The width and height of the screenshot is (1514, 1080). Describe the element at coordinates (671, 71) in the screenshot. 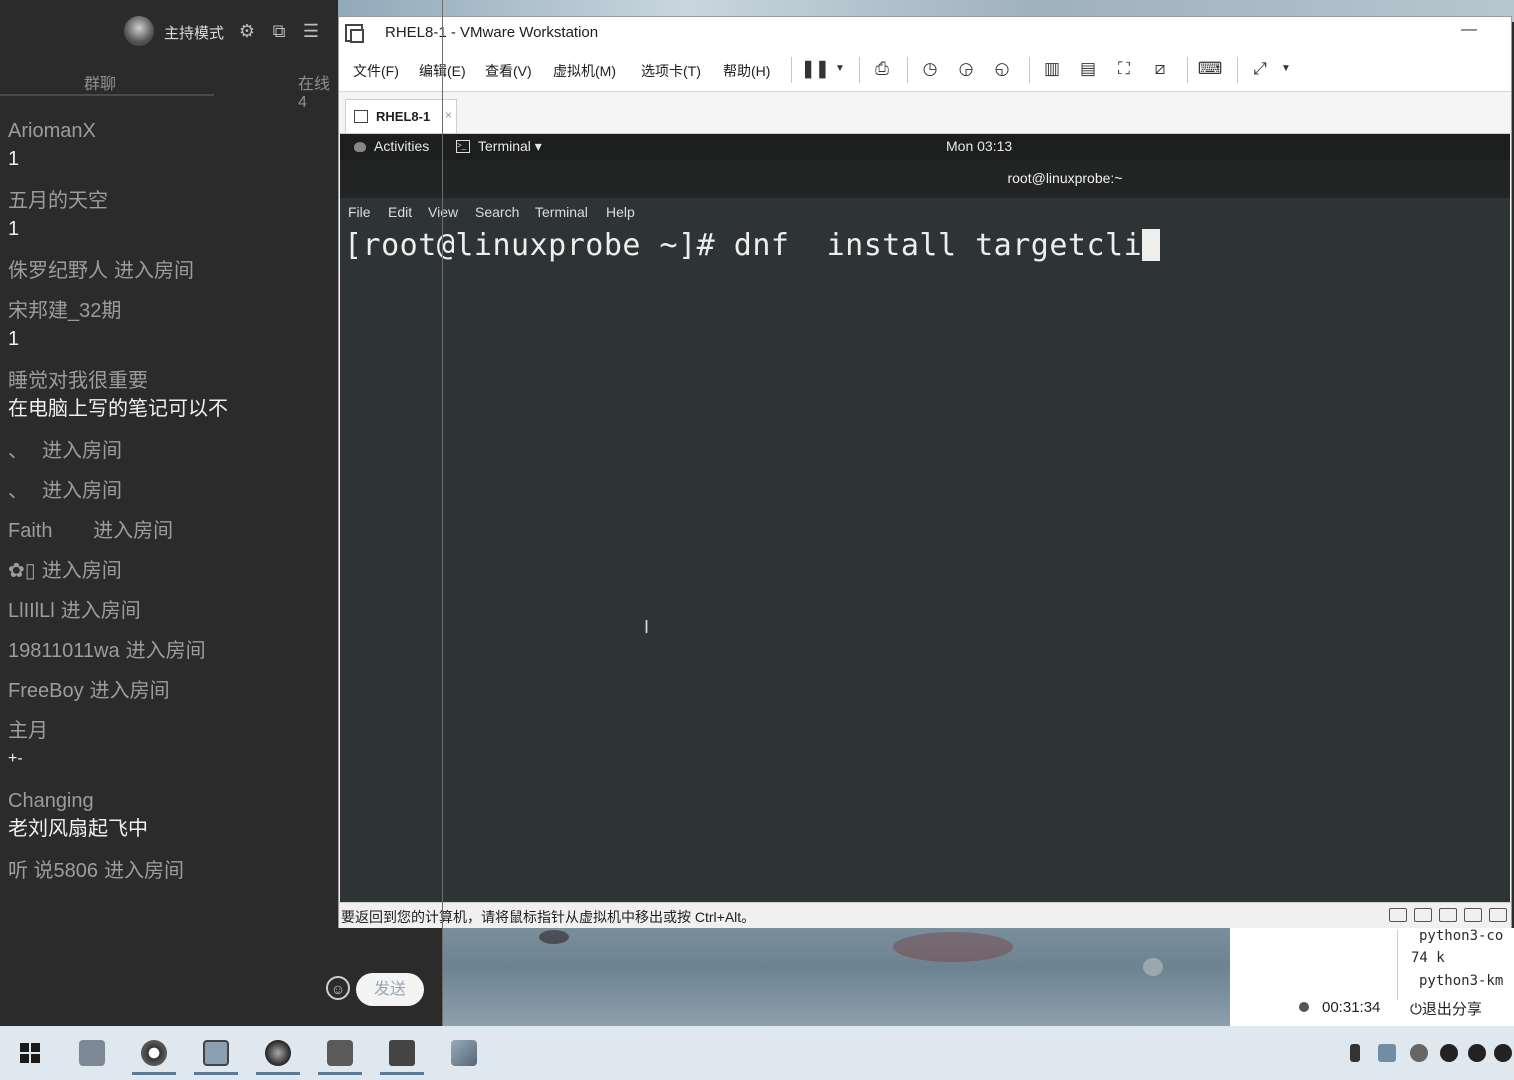

I see `menu-tabs: 选项卡(T)` at that location.